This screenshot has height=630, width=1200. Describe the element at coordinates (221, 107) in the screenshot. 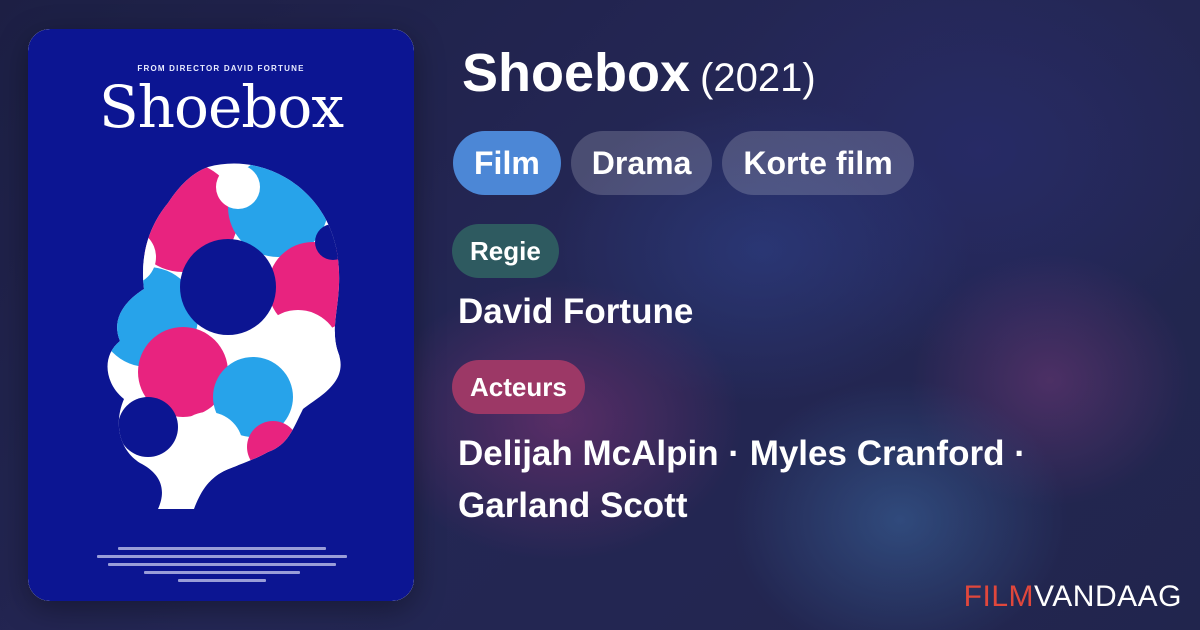

I see `poster-title: Shoebox` at that location.